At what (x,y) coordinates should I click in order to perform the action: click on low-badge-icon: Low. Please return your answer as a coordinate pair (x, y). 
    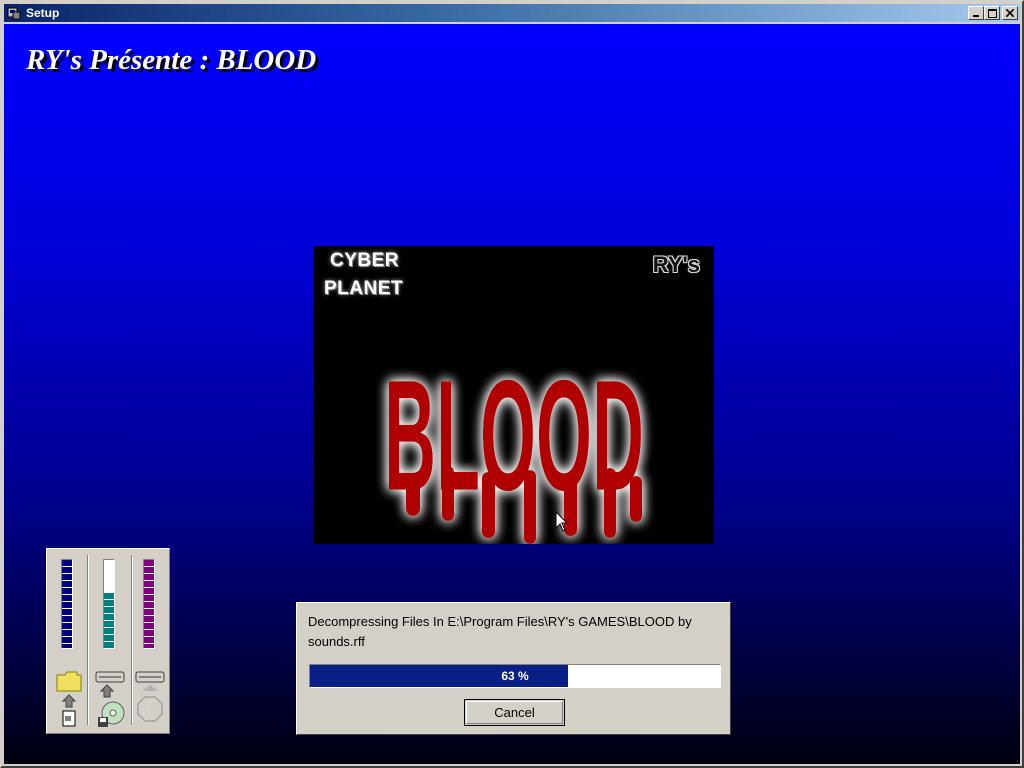
    Looking at the image, I should click on (150, 696).